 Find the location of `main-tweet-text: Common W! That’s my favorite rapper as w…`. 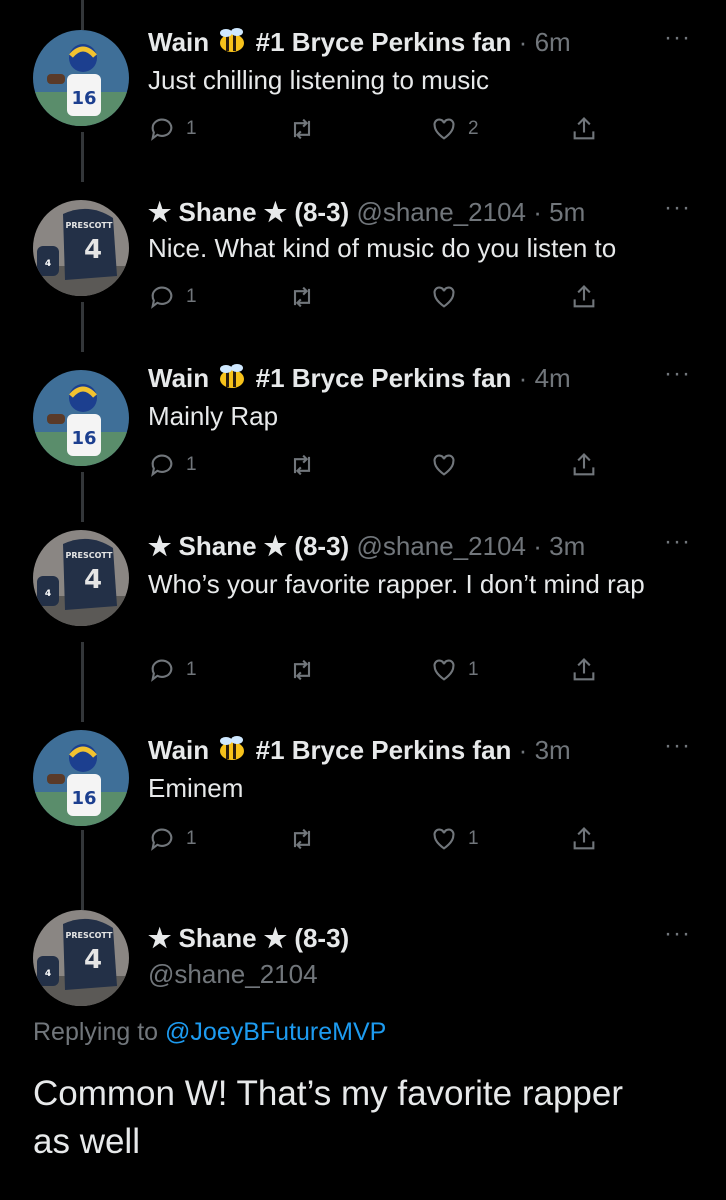

main-tweet-text: Common W! That’s my favorite rapper as w… is located at coordinates (328, 1117).